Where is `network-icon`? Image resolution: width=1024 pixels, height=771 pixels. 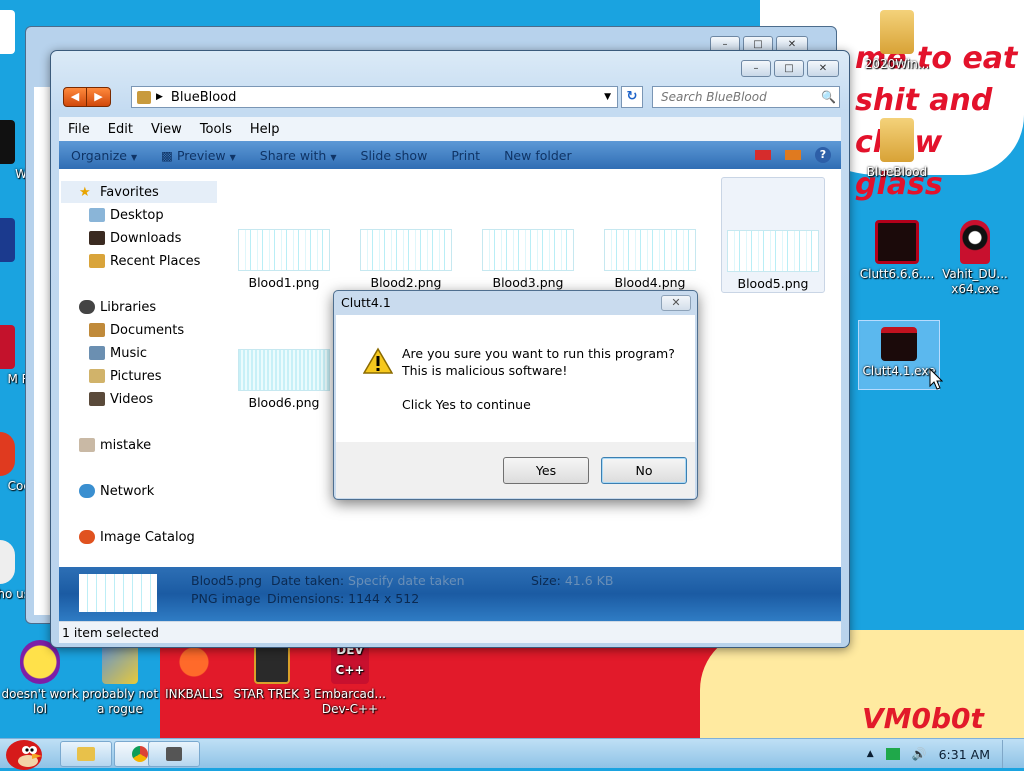 network-icon is located at coordinates (892, 754).